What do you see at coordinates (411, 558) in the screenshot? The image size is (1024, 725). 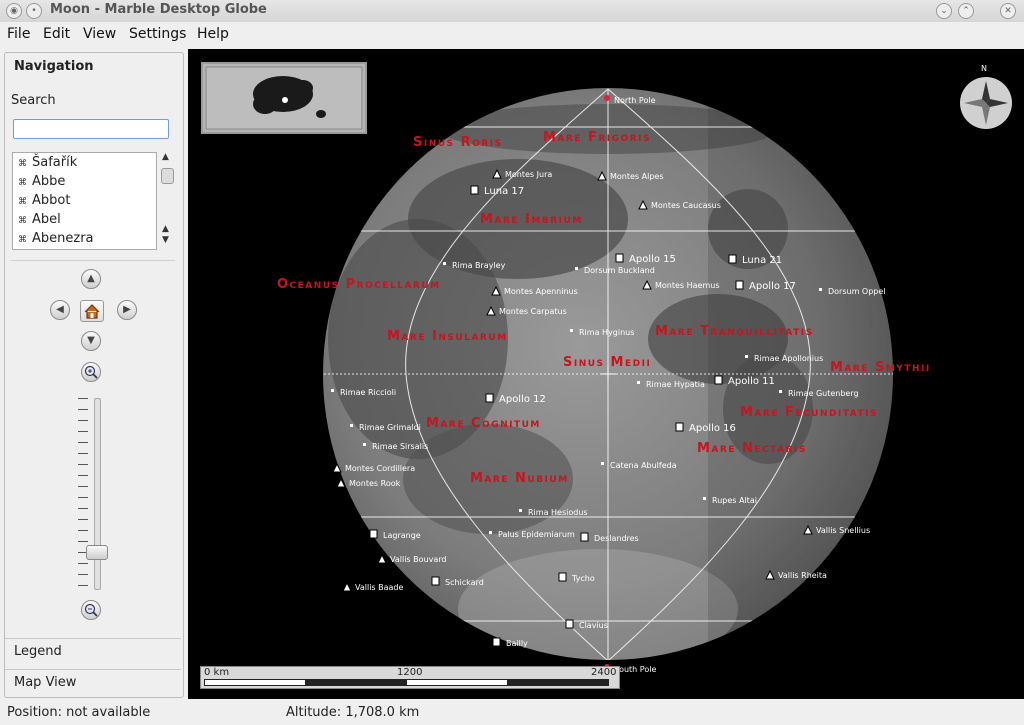 I see `feature-vallis-bouvard: Vallis Bouvard` at bounding box center [411, 558].